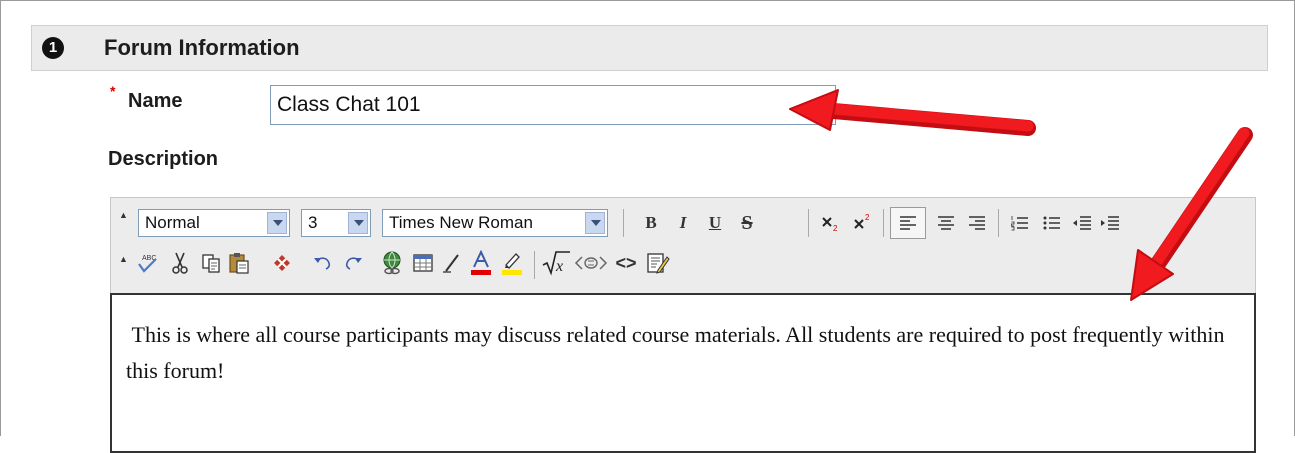 The width and height of the screenshot is (1295, 453). I want to click on redo-icon, so click(353, 263).